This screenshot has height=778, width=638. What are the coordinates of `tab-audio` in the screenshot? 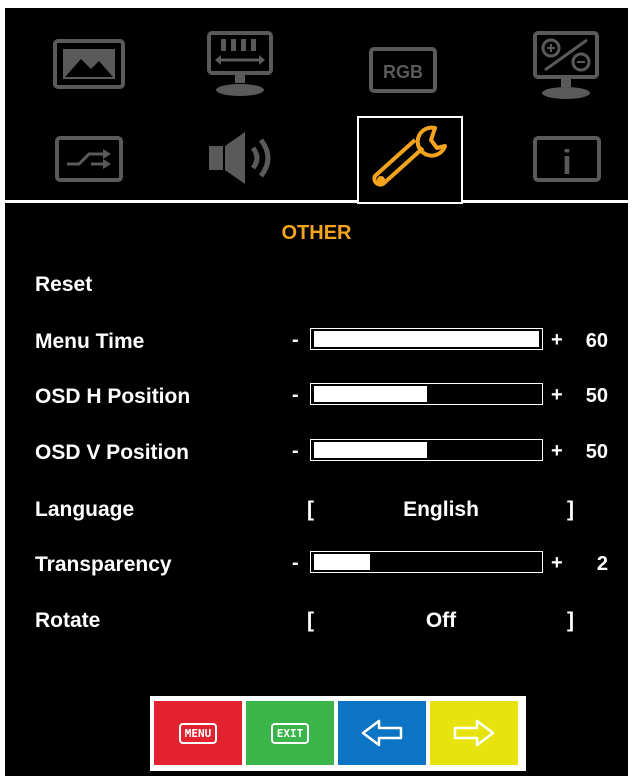 It's located at (241, 158).